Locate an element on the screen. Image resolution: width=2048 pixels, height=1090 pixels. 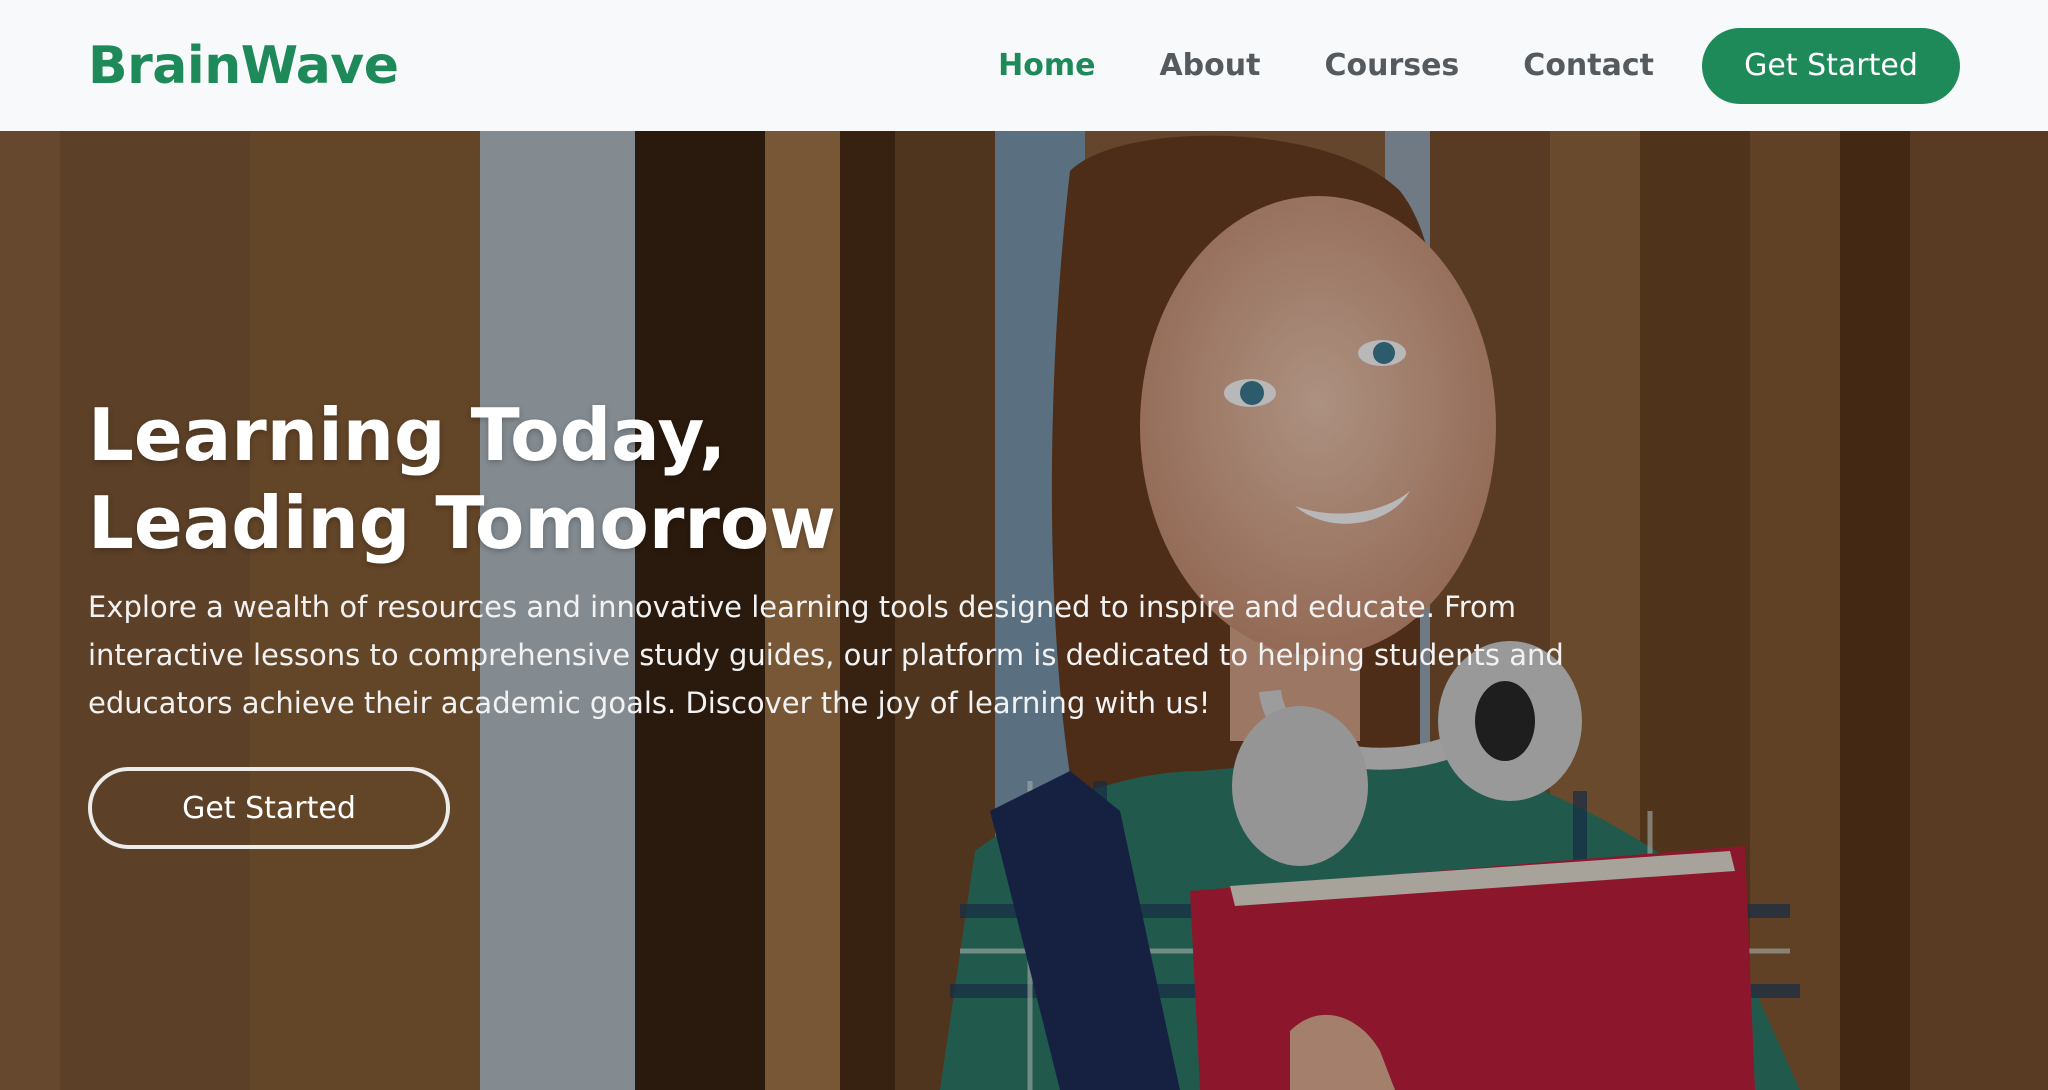
brand-logo: BrainWave is located at coordinates (243, 66).